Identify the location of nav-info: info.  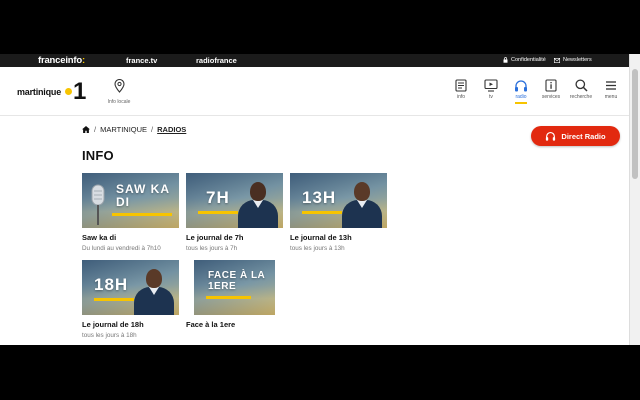
(461, 89).